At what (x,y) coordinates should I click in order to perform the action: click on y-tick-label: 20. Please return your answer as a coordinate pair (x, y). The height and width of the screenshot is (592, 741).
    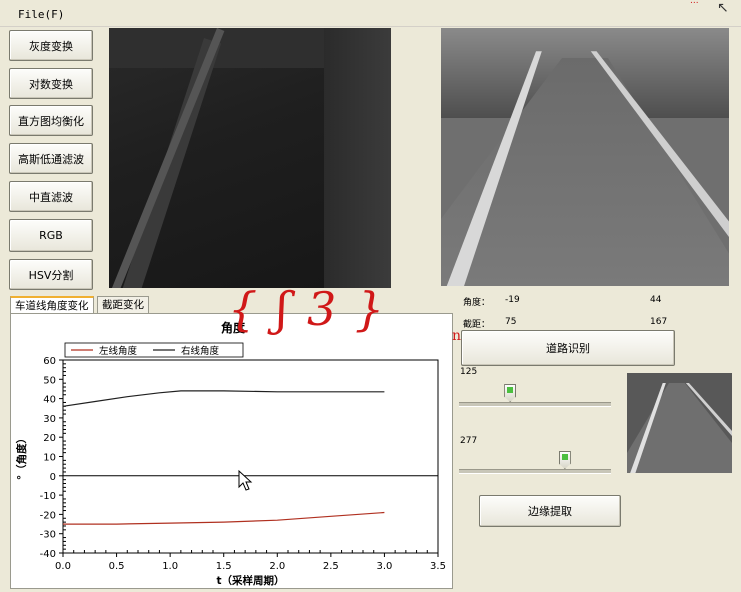
    Looking at the image, I should click on (49, 438).